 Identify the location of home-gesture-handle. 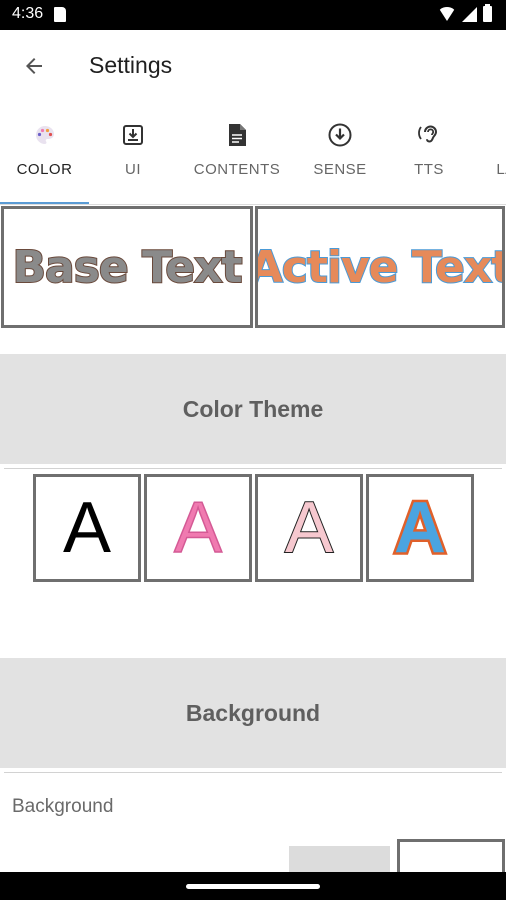
(253, 886).